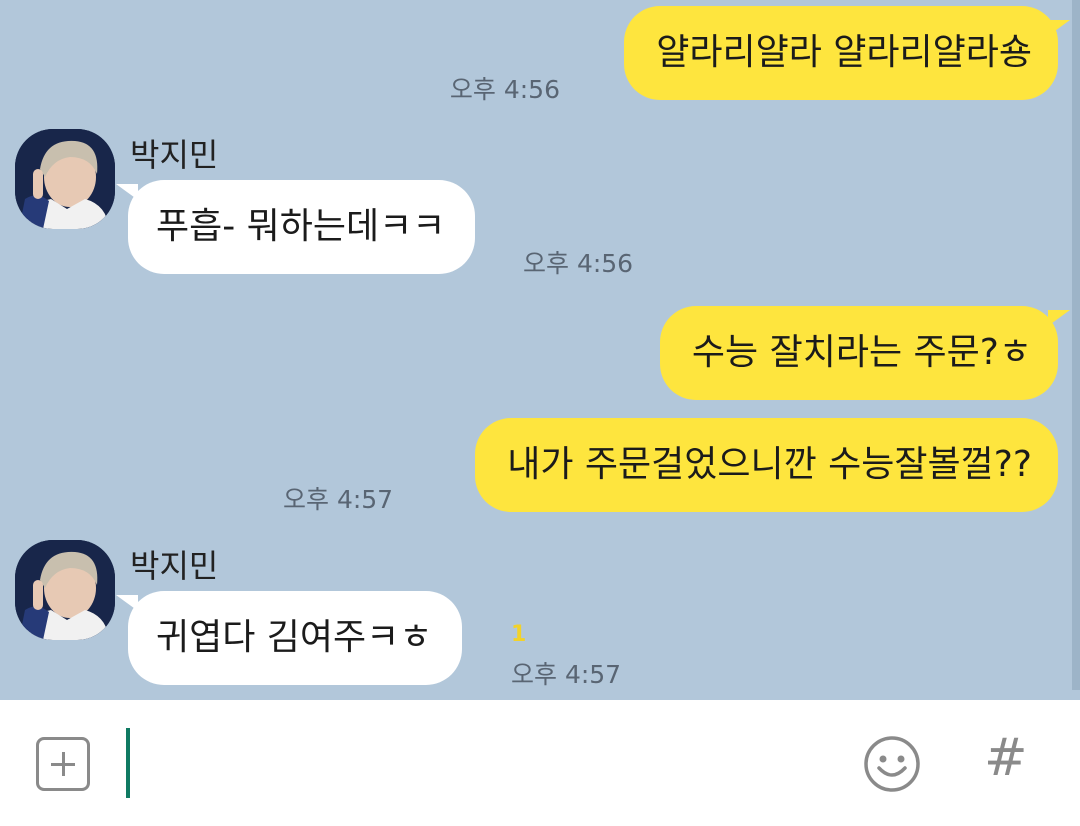 This screenshot has width=1080, height=826. What do you see at coordinates (858, 353) in the screenshot?
I see `my-message-bubble: 수능 잘치라는 주문?ㅎ` at bounding box center [858, 353].